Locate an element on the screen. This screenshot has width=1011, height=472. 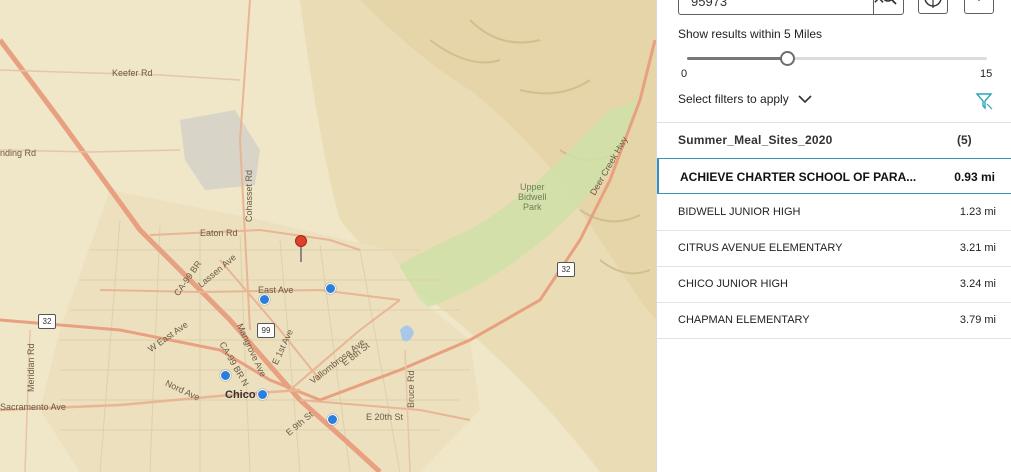
result-name: CITRUS AVENUE ELEMENTARY is located at coordinates (760, 248).